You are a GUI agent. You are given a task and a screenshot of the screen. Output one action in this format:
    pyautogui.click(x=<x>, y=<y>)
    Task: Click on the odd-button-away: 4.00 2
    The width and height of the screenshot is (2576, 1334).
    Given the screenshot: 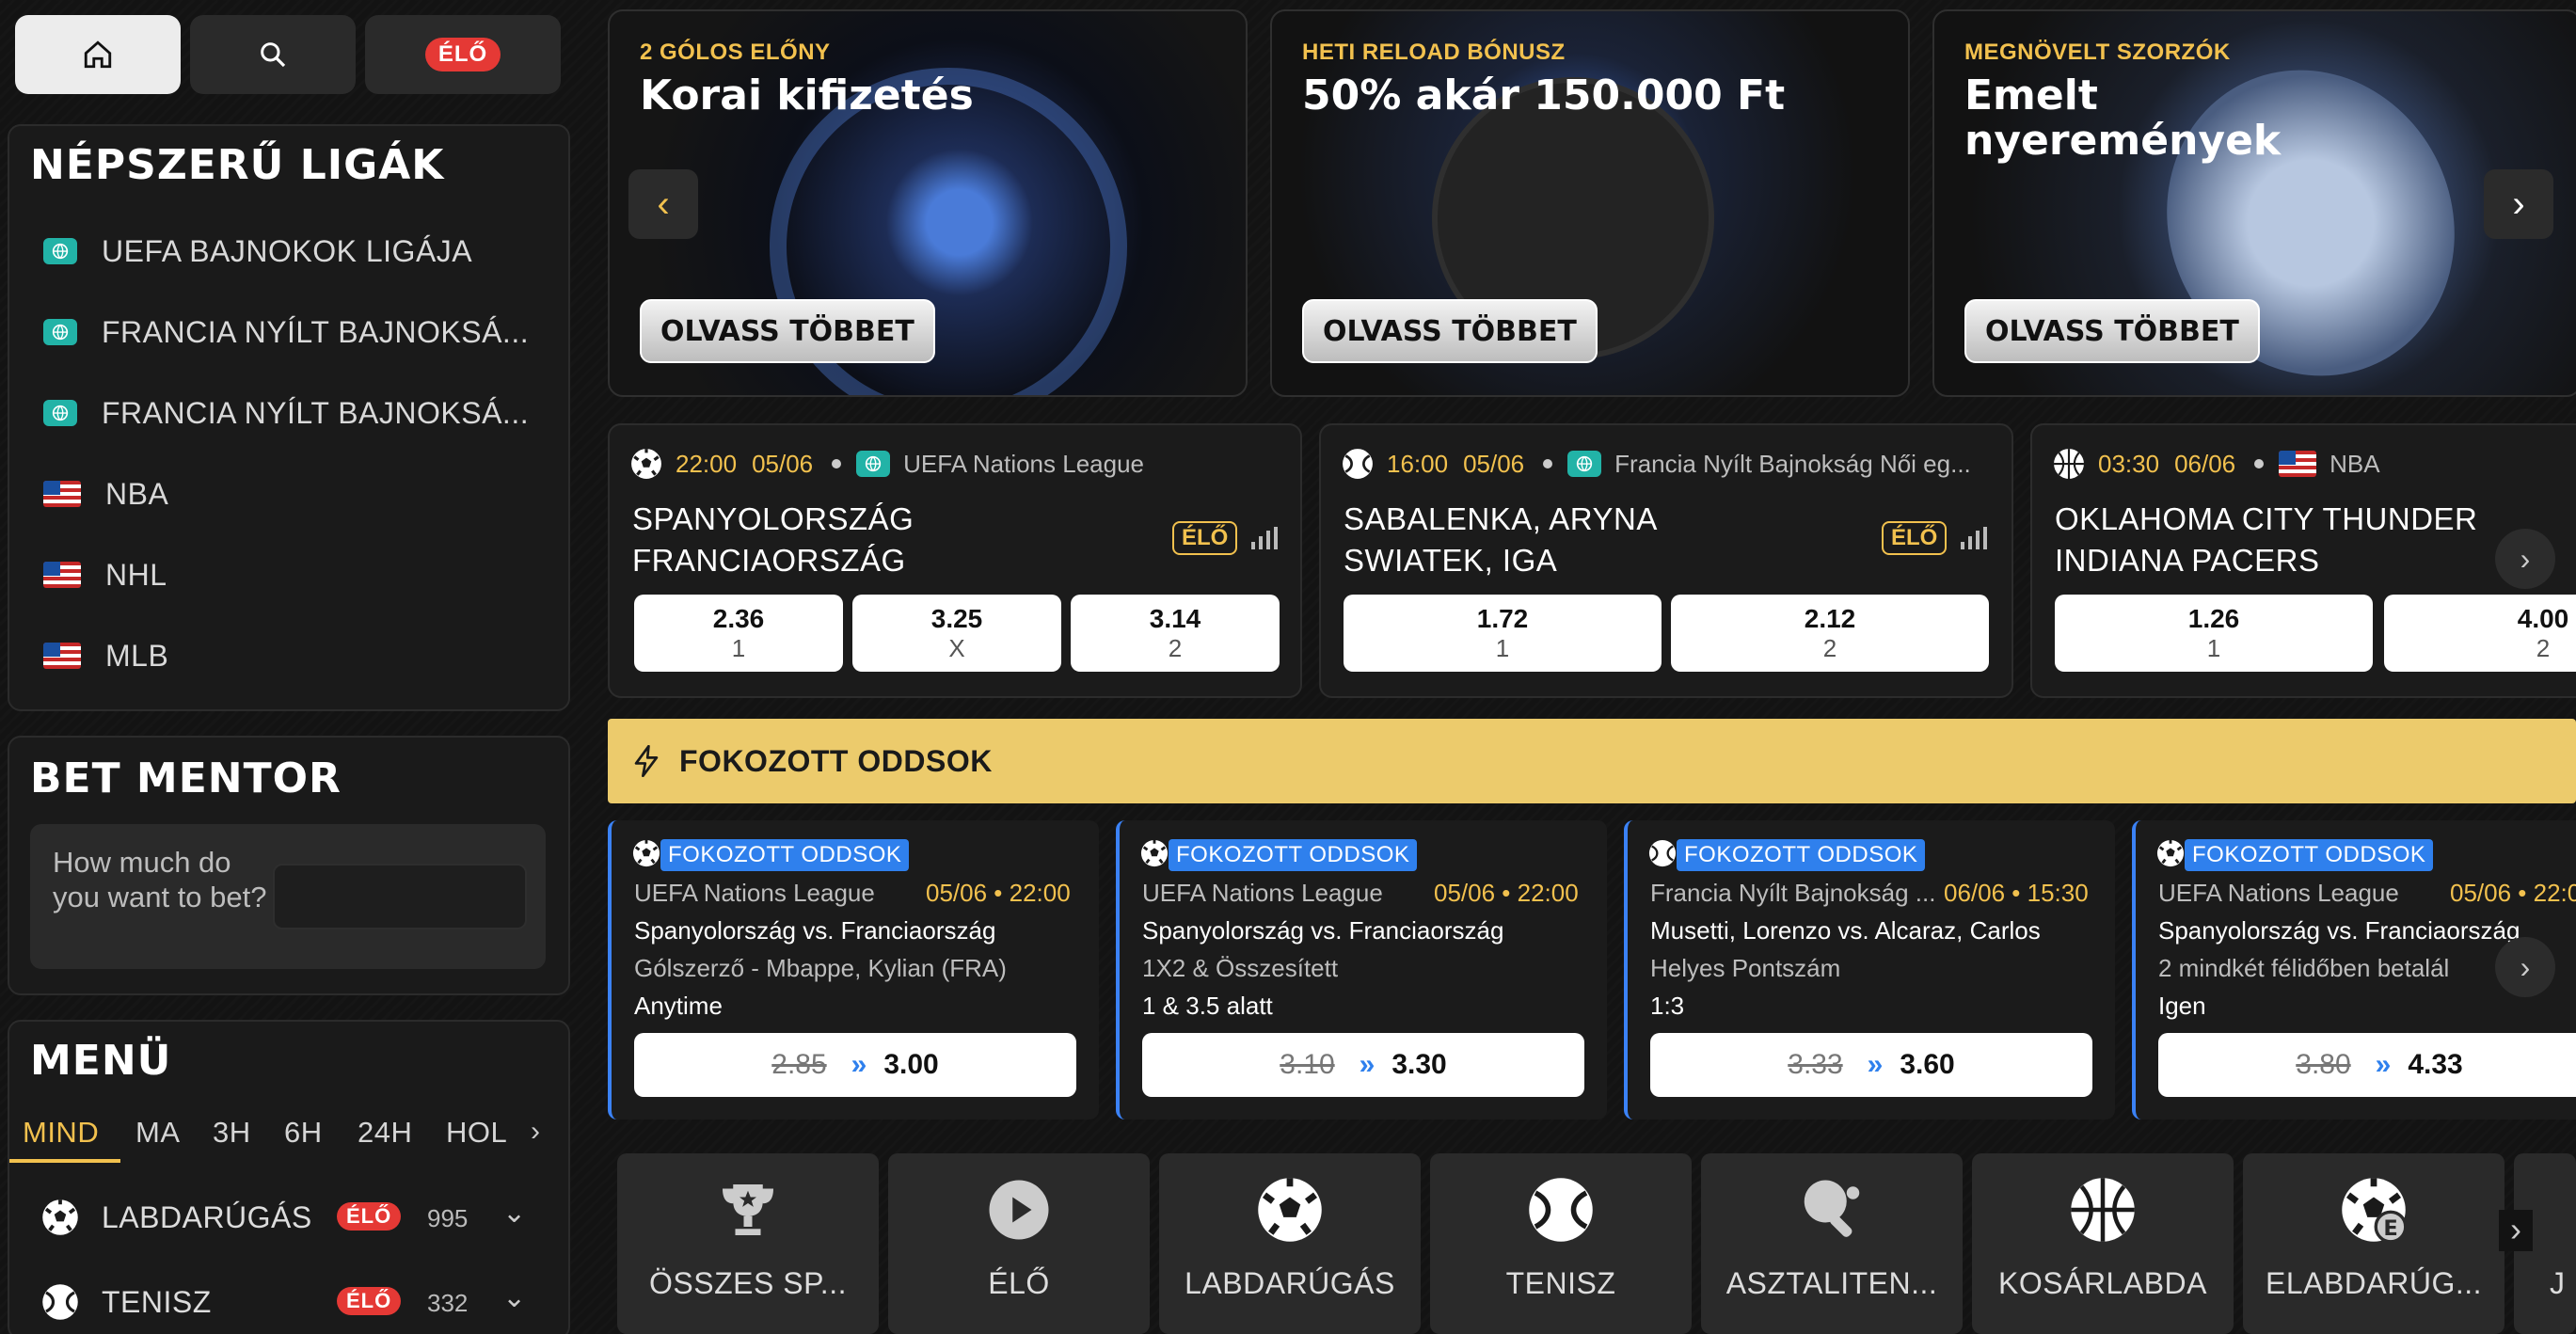 What is the action you would take?
    pyautogui.click(x=2480, y=633)
    